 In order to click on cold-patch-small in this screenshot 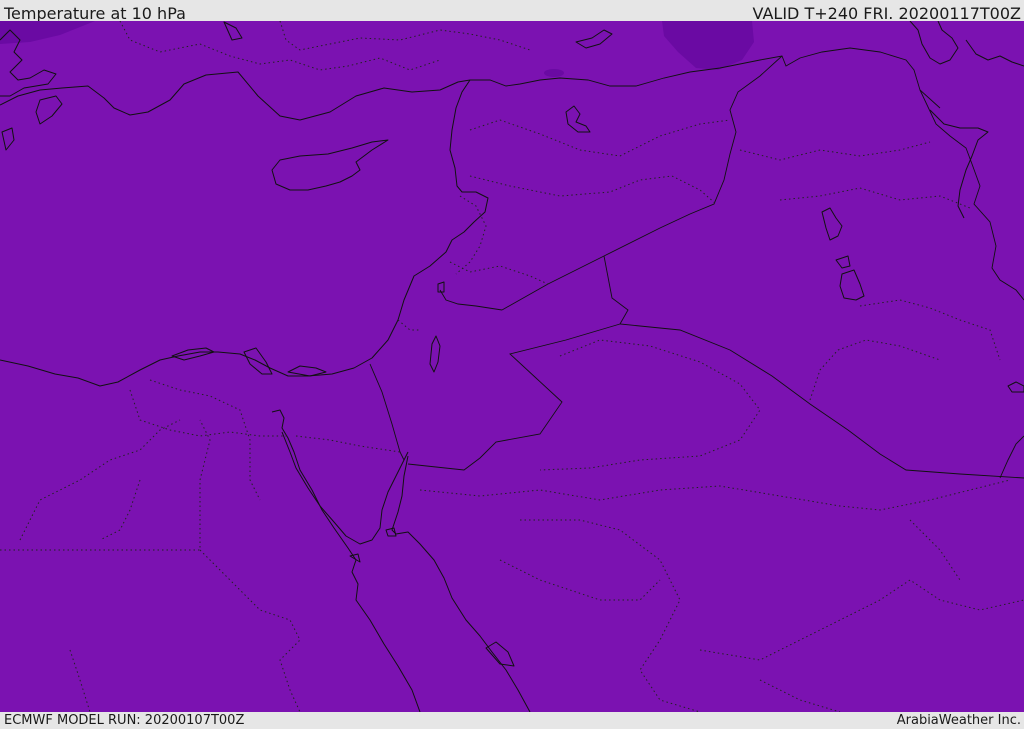, I will do `click(554, 73)`.